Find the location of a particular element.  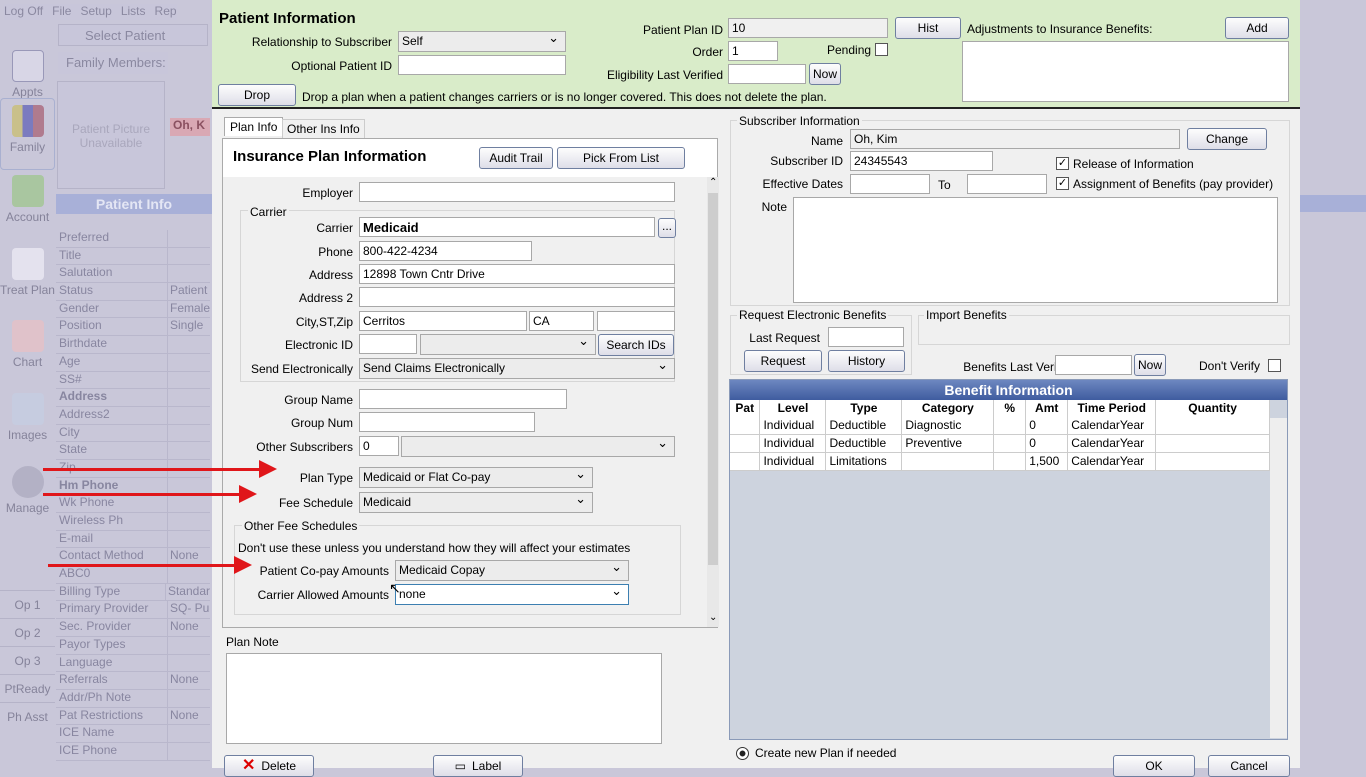

employer-input is located at coordinates (517, 192).